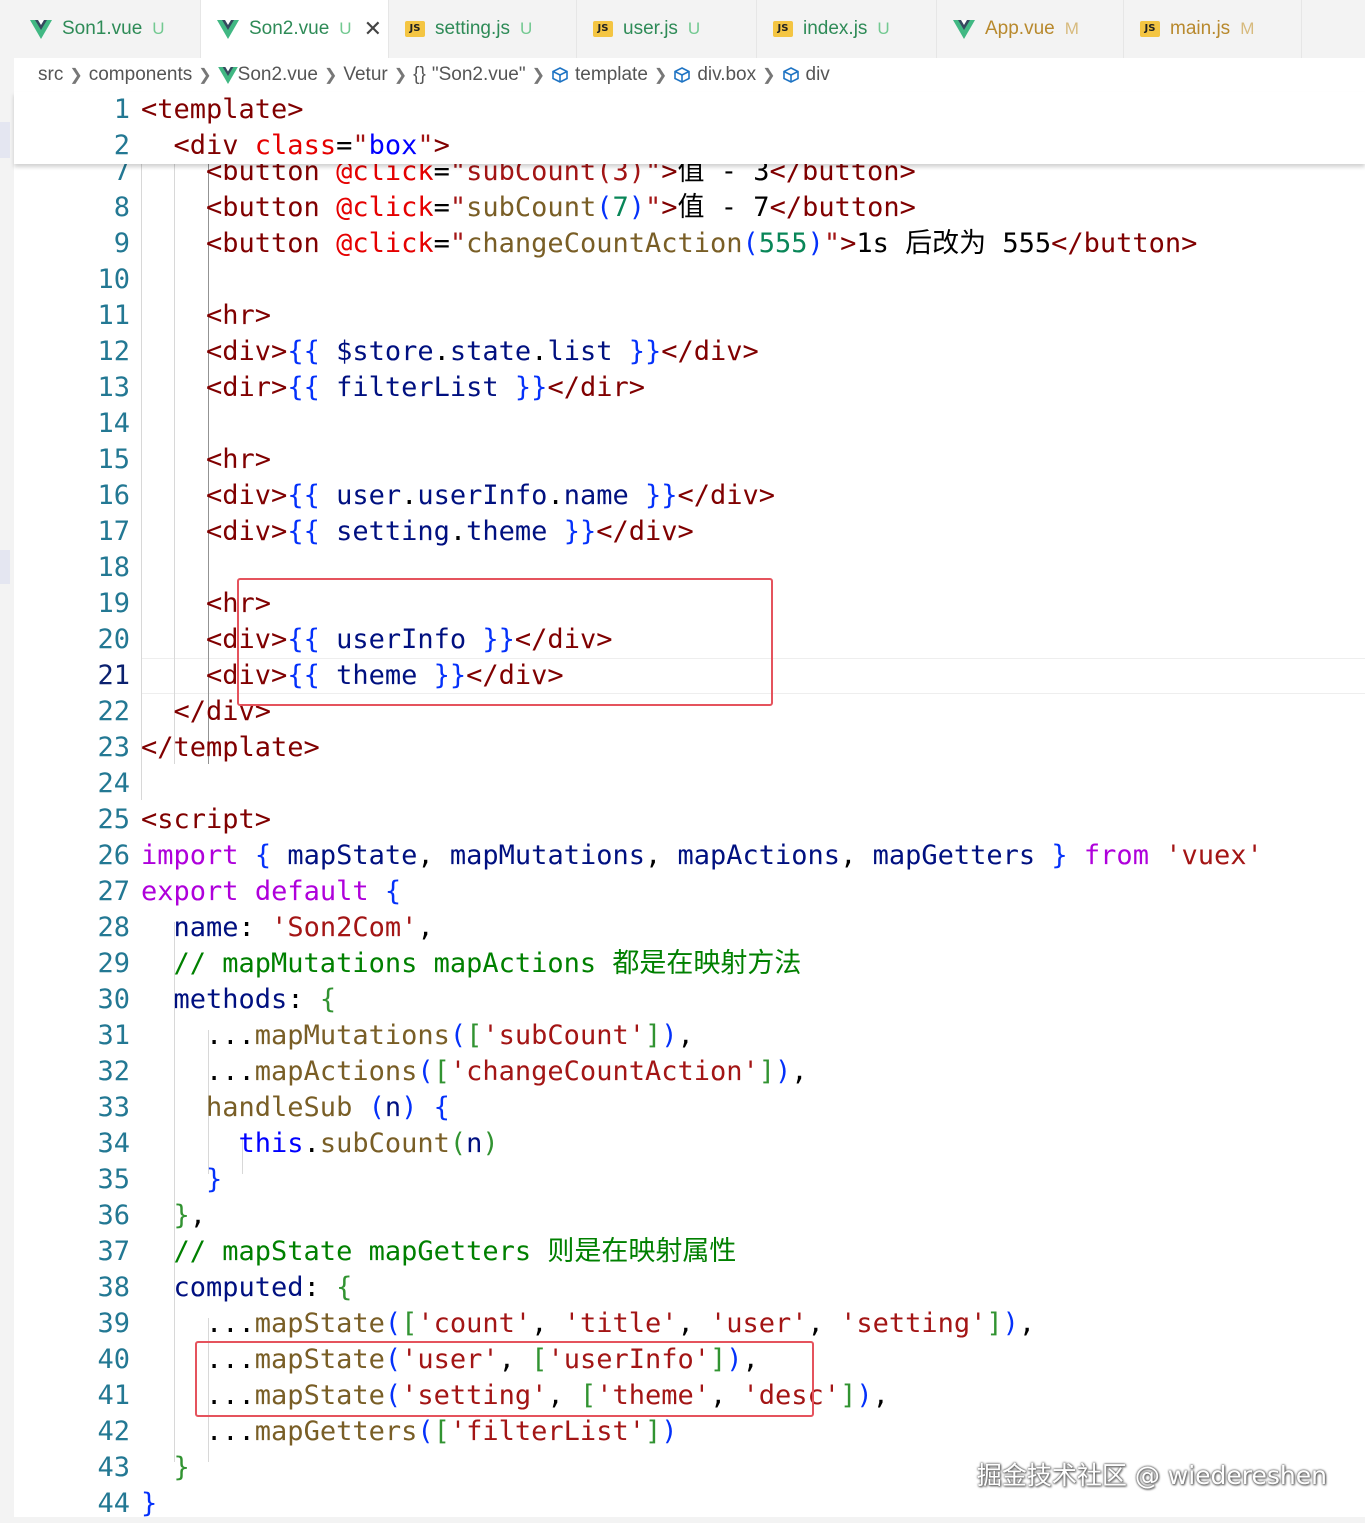 The height and width of the screenshot is (1523, 1365). What do you see at coordinates (689, 1216) in the screenshot?
I see `code-line: 36 },` at bounding box center [689, 1216].